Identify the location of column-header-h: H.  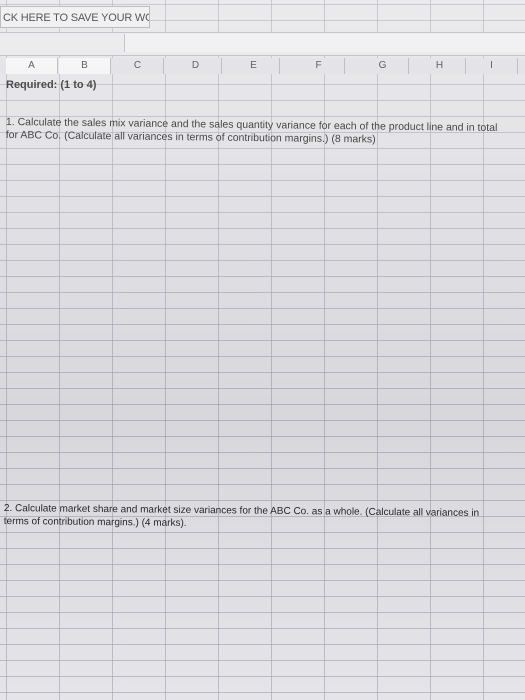
(440, 66).